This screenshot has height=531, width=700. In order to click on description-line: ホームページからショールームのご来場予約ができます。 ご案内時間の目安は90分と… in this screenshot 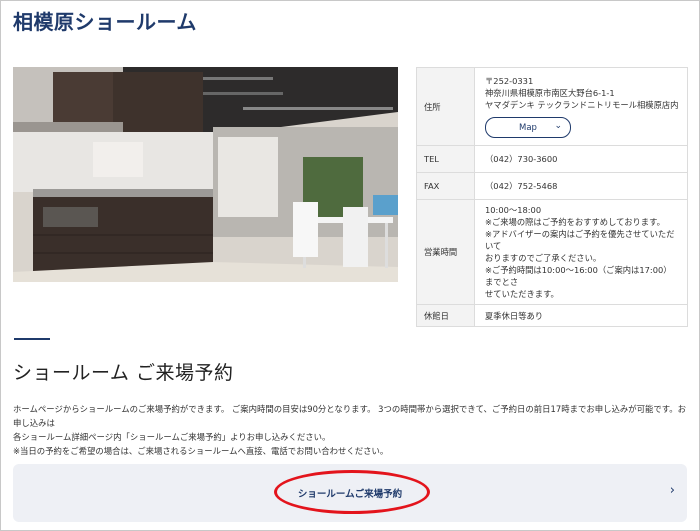, I will do `click(349, 416)`.